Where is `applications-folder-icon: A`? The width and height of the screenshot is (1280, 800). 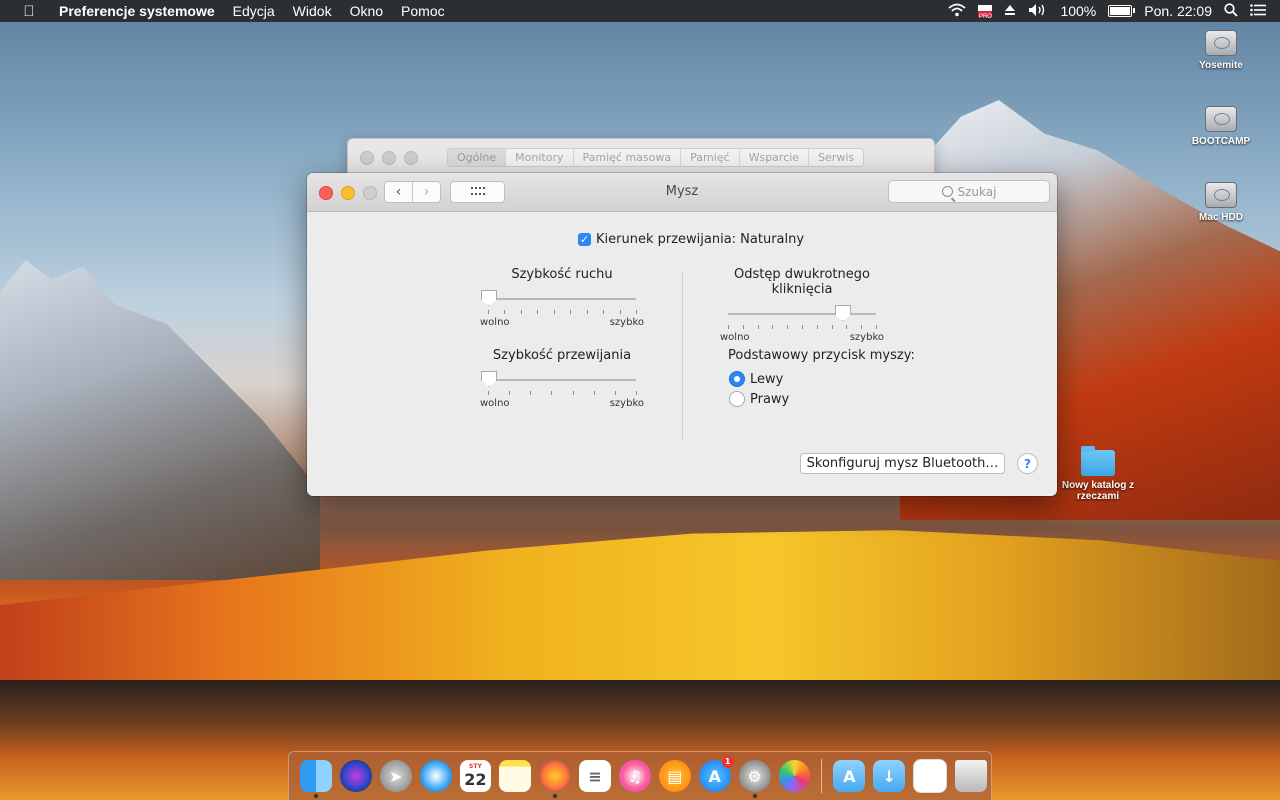
applications-folder-icon: A is located at coordinates (849, 776).